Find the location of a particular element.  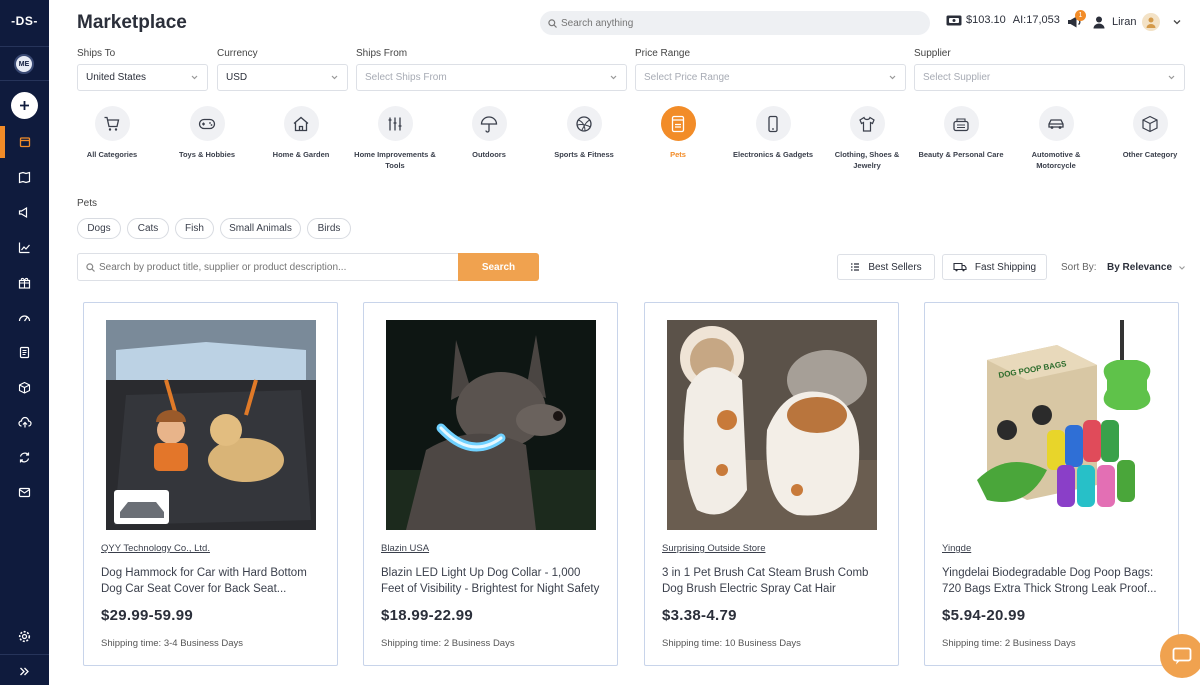

product-price: $29.99-59.99 is located at coordinates (147, 615).